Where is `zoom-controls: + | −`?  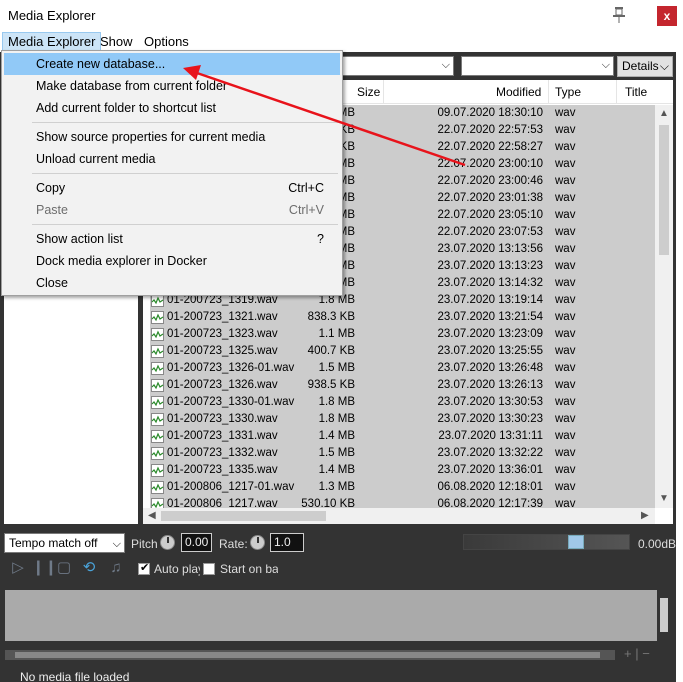
zoom-controls: + | − is located at coordinates (637, 653).